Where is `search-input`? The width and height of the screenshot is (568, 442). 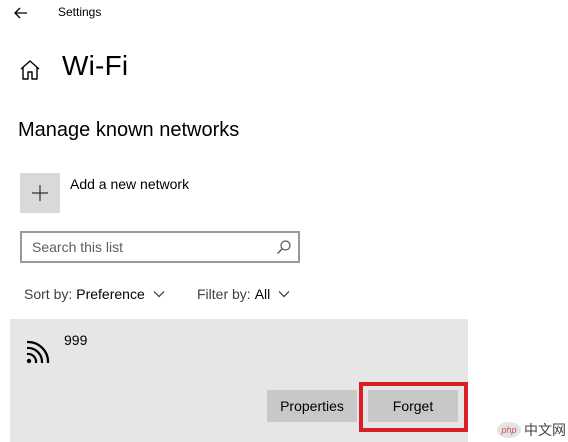
search-input is located at coordinates (147, 247).